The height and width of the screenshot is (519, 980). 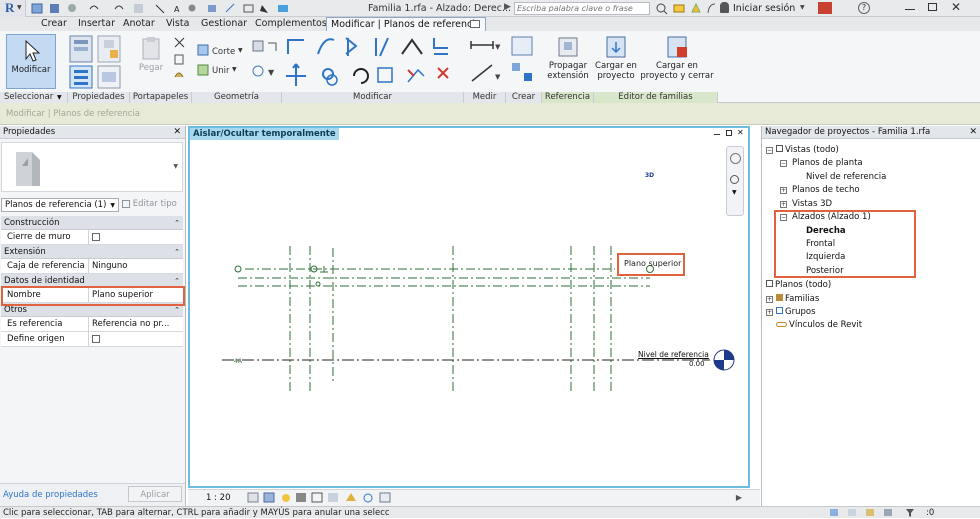 I want to click on view-close-icon: ✕, so click(x=740, y=132).